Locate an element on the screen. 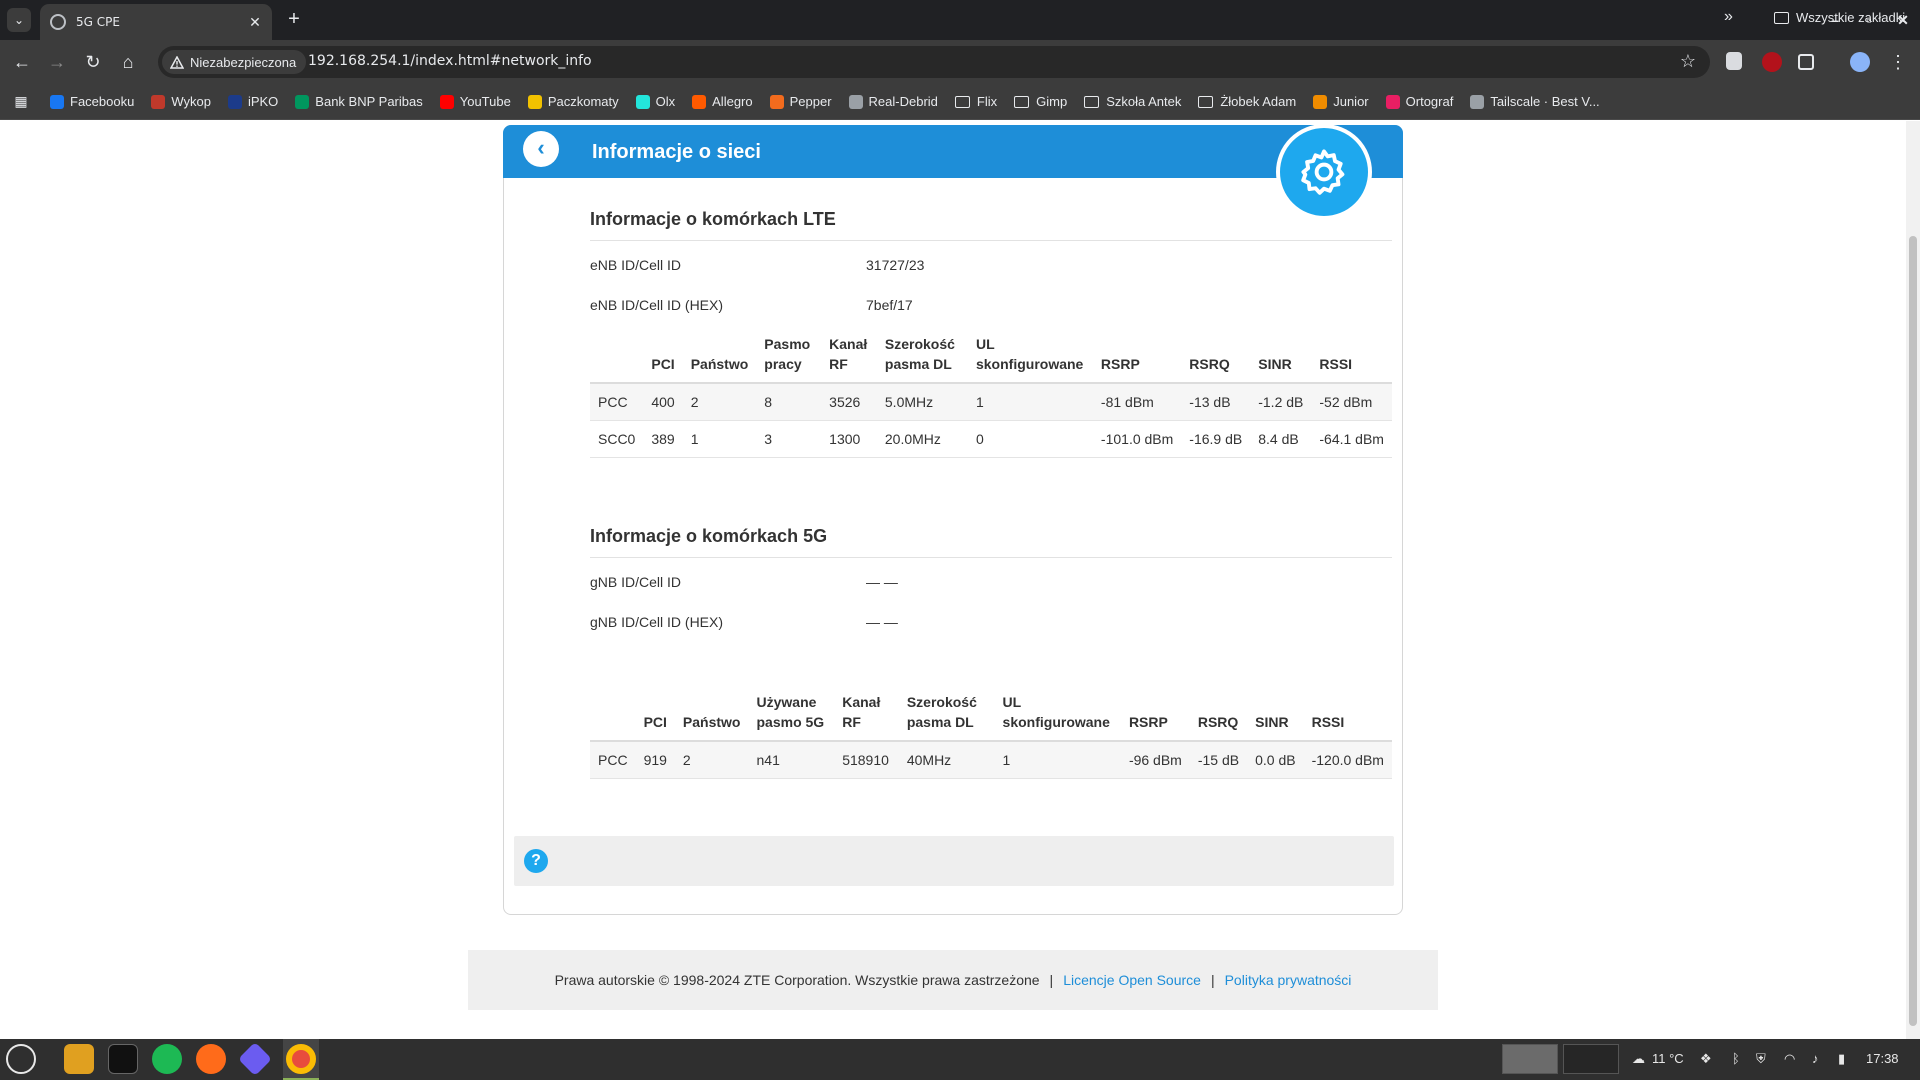 Image resolution: width=1920 pixels, height=1080 pixels. bookmark-item: Paczkomaty is located at coordinates (573, 101).